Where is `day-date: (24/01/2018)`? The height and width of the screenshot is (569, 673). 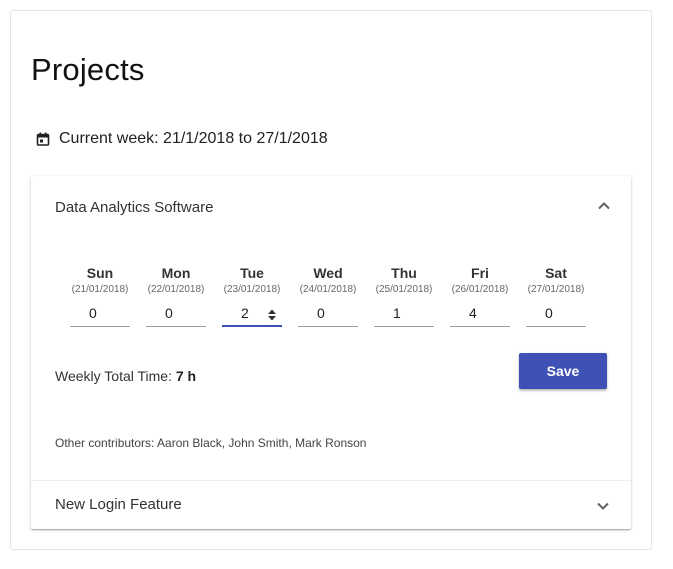
day-date: (24/01/2018) is located at coordinates (328, 289).